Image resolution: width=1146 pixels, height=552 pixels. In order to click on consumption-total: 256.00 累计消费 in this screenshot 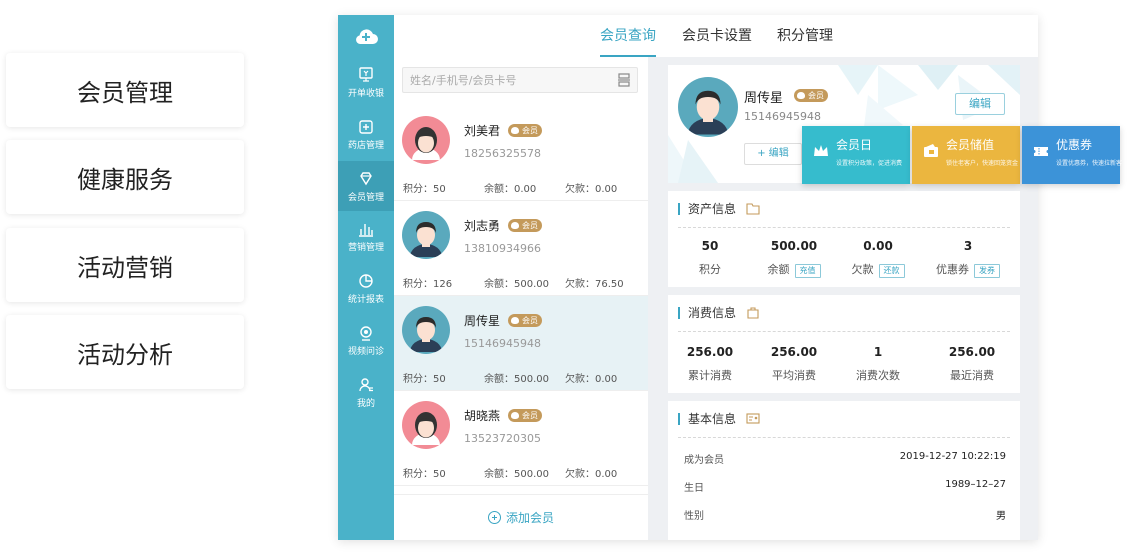, I will do `click(710, 364)`.